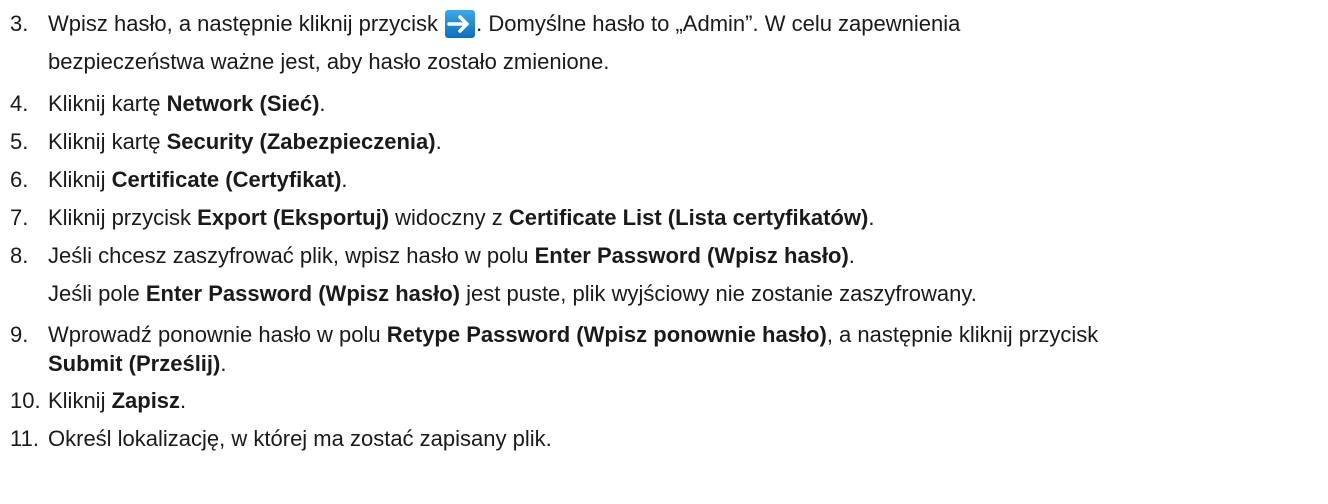  Describe the element at coordinates (123, 217) in the screenshot. I see `step-text: Kliknij przycisk` at that location.